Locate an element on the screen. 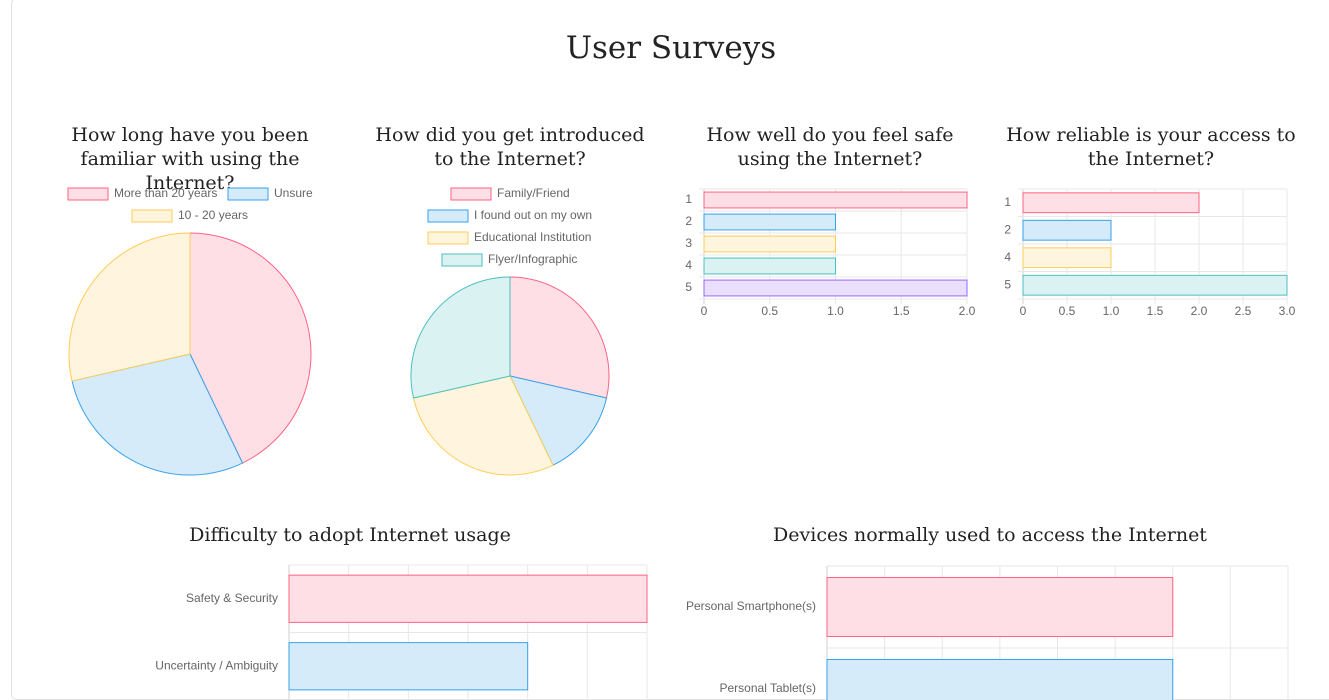 Image resolution: width=1329 pixels, height=700 pixels. y-tick-reliability-0: 1 is located at coordinates (1007, 202).